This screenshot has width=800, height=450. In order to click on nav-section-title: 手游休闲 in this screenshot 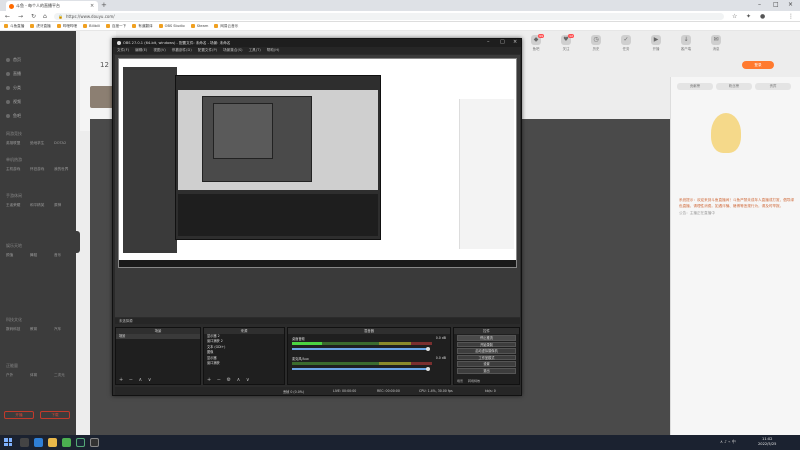, I will do `click(14, 195)`.